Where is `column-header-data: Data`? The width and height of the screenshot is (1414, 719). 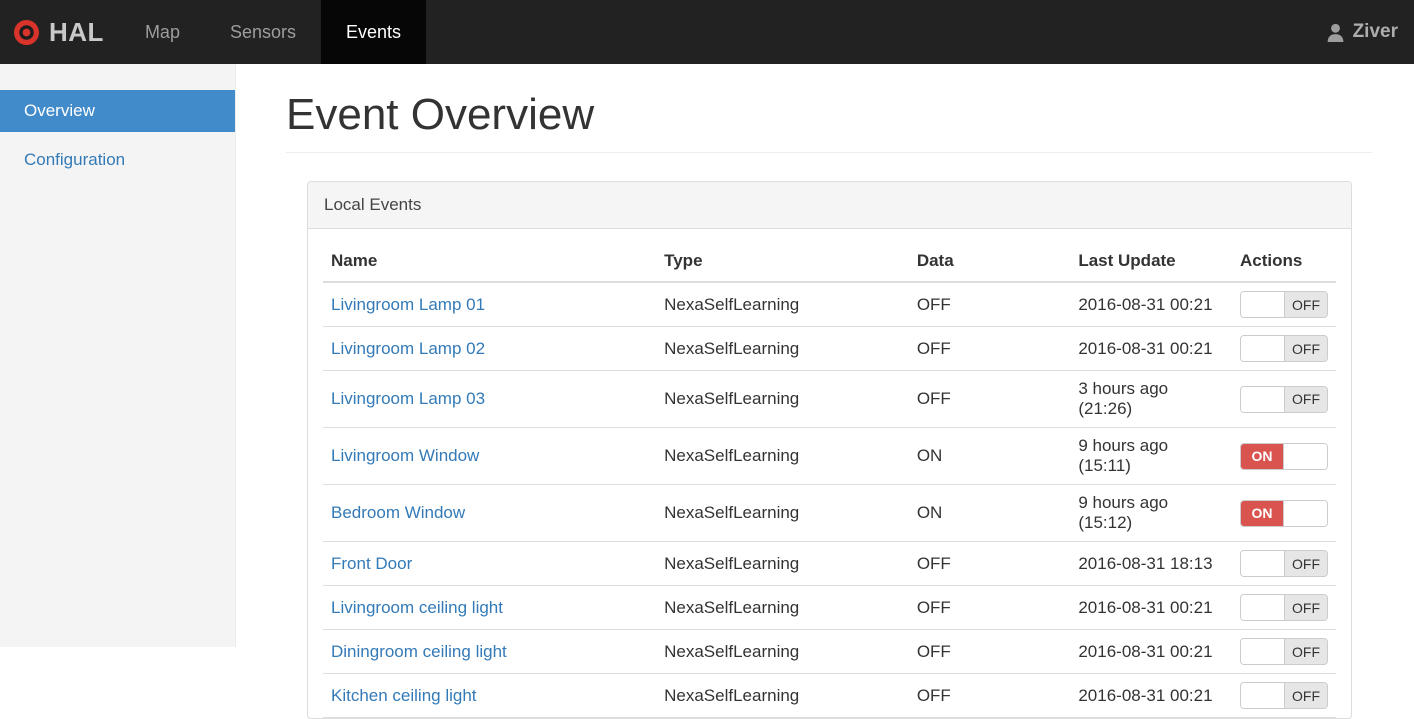 column-header-data: Data is located at coordinates (989, 261).